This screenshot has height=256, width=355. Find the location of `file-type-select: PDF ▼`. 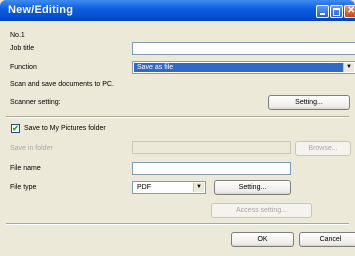

file-type-select: PDF ▼ is located at coordinates (169, 187).